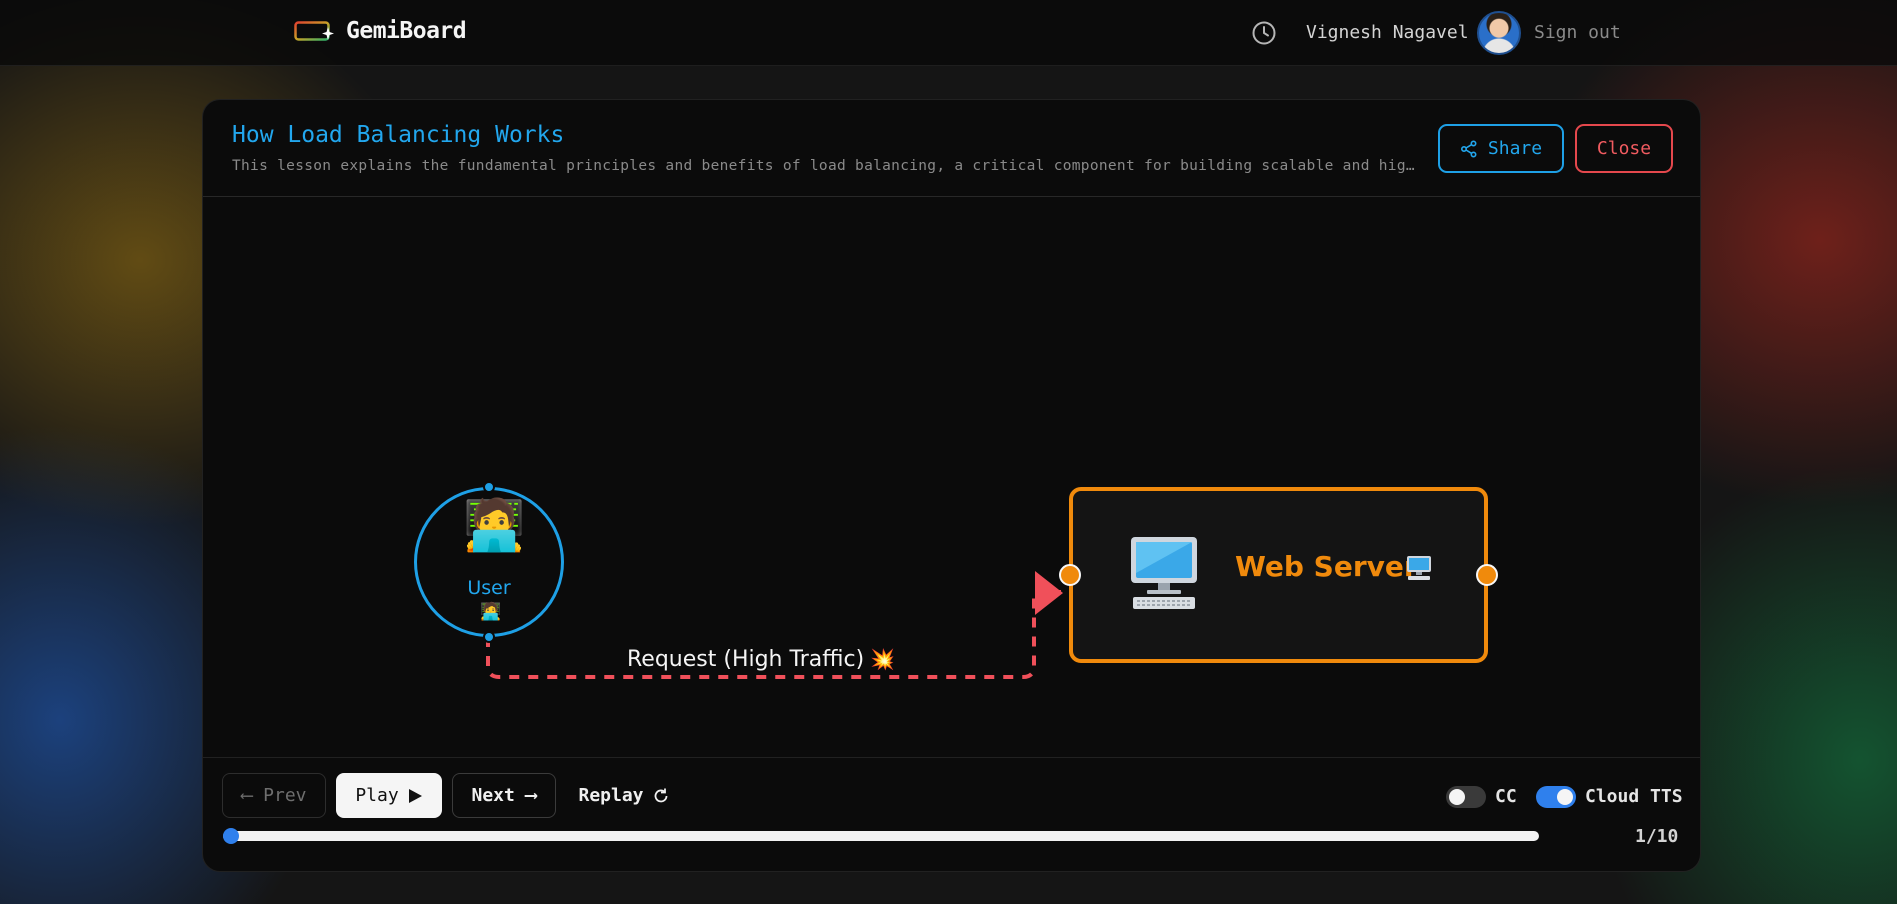 The image size is (1897, 904). What do you see at coordinates (1457, 797) in the screenshot?
I see `cc-toggle-knob` at bounding box center [1457, 797].